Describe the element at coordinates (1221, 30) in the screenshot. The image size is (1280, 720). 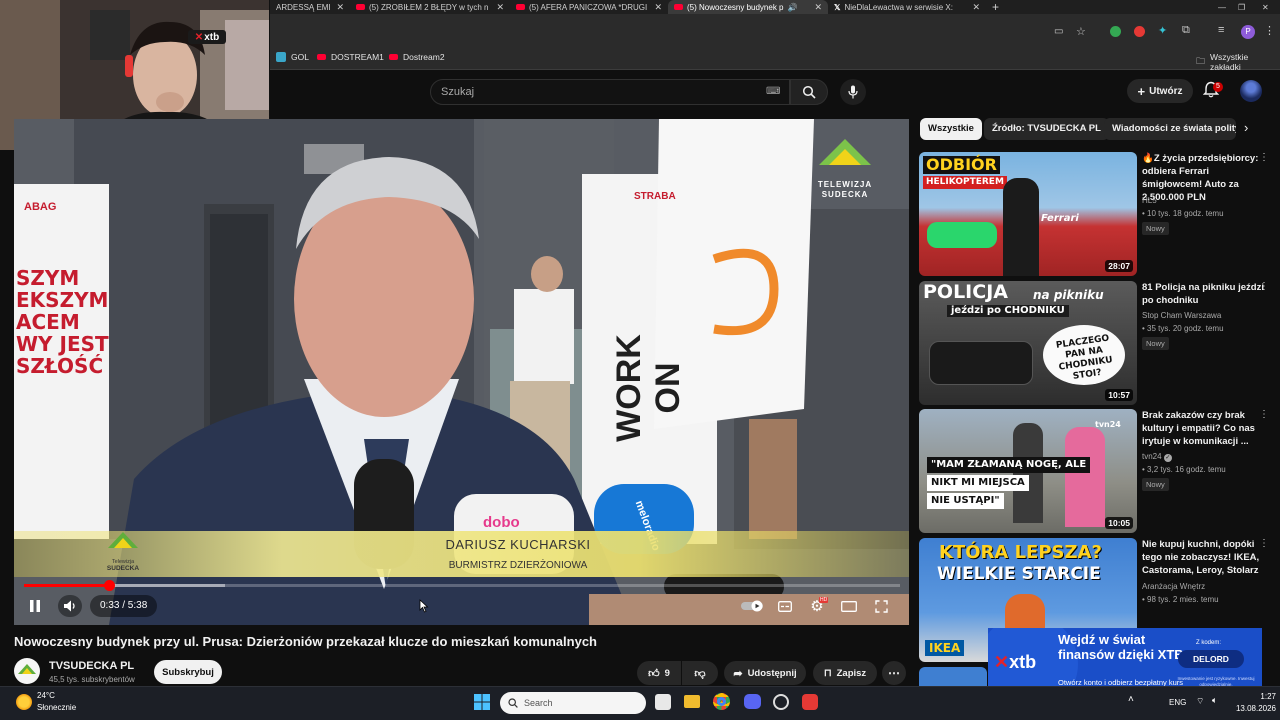
I see `media-control-icon: ≡` at that location.